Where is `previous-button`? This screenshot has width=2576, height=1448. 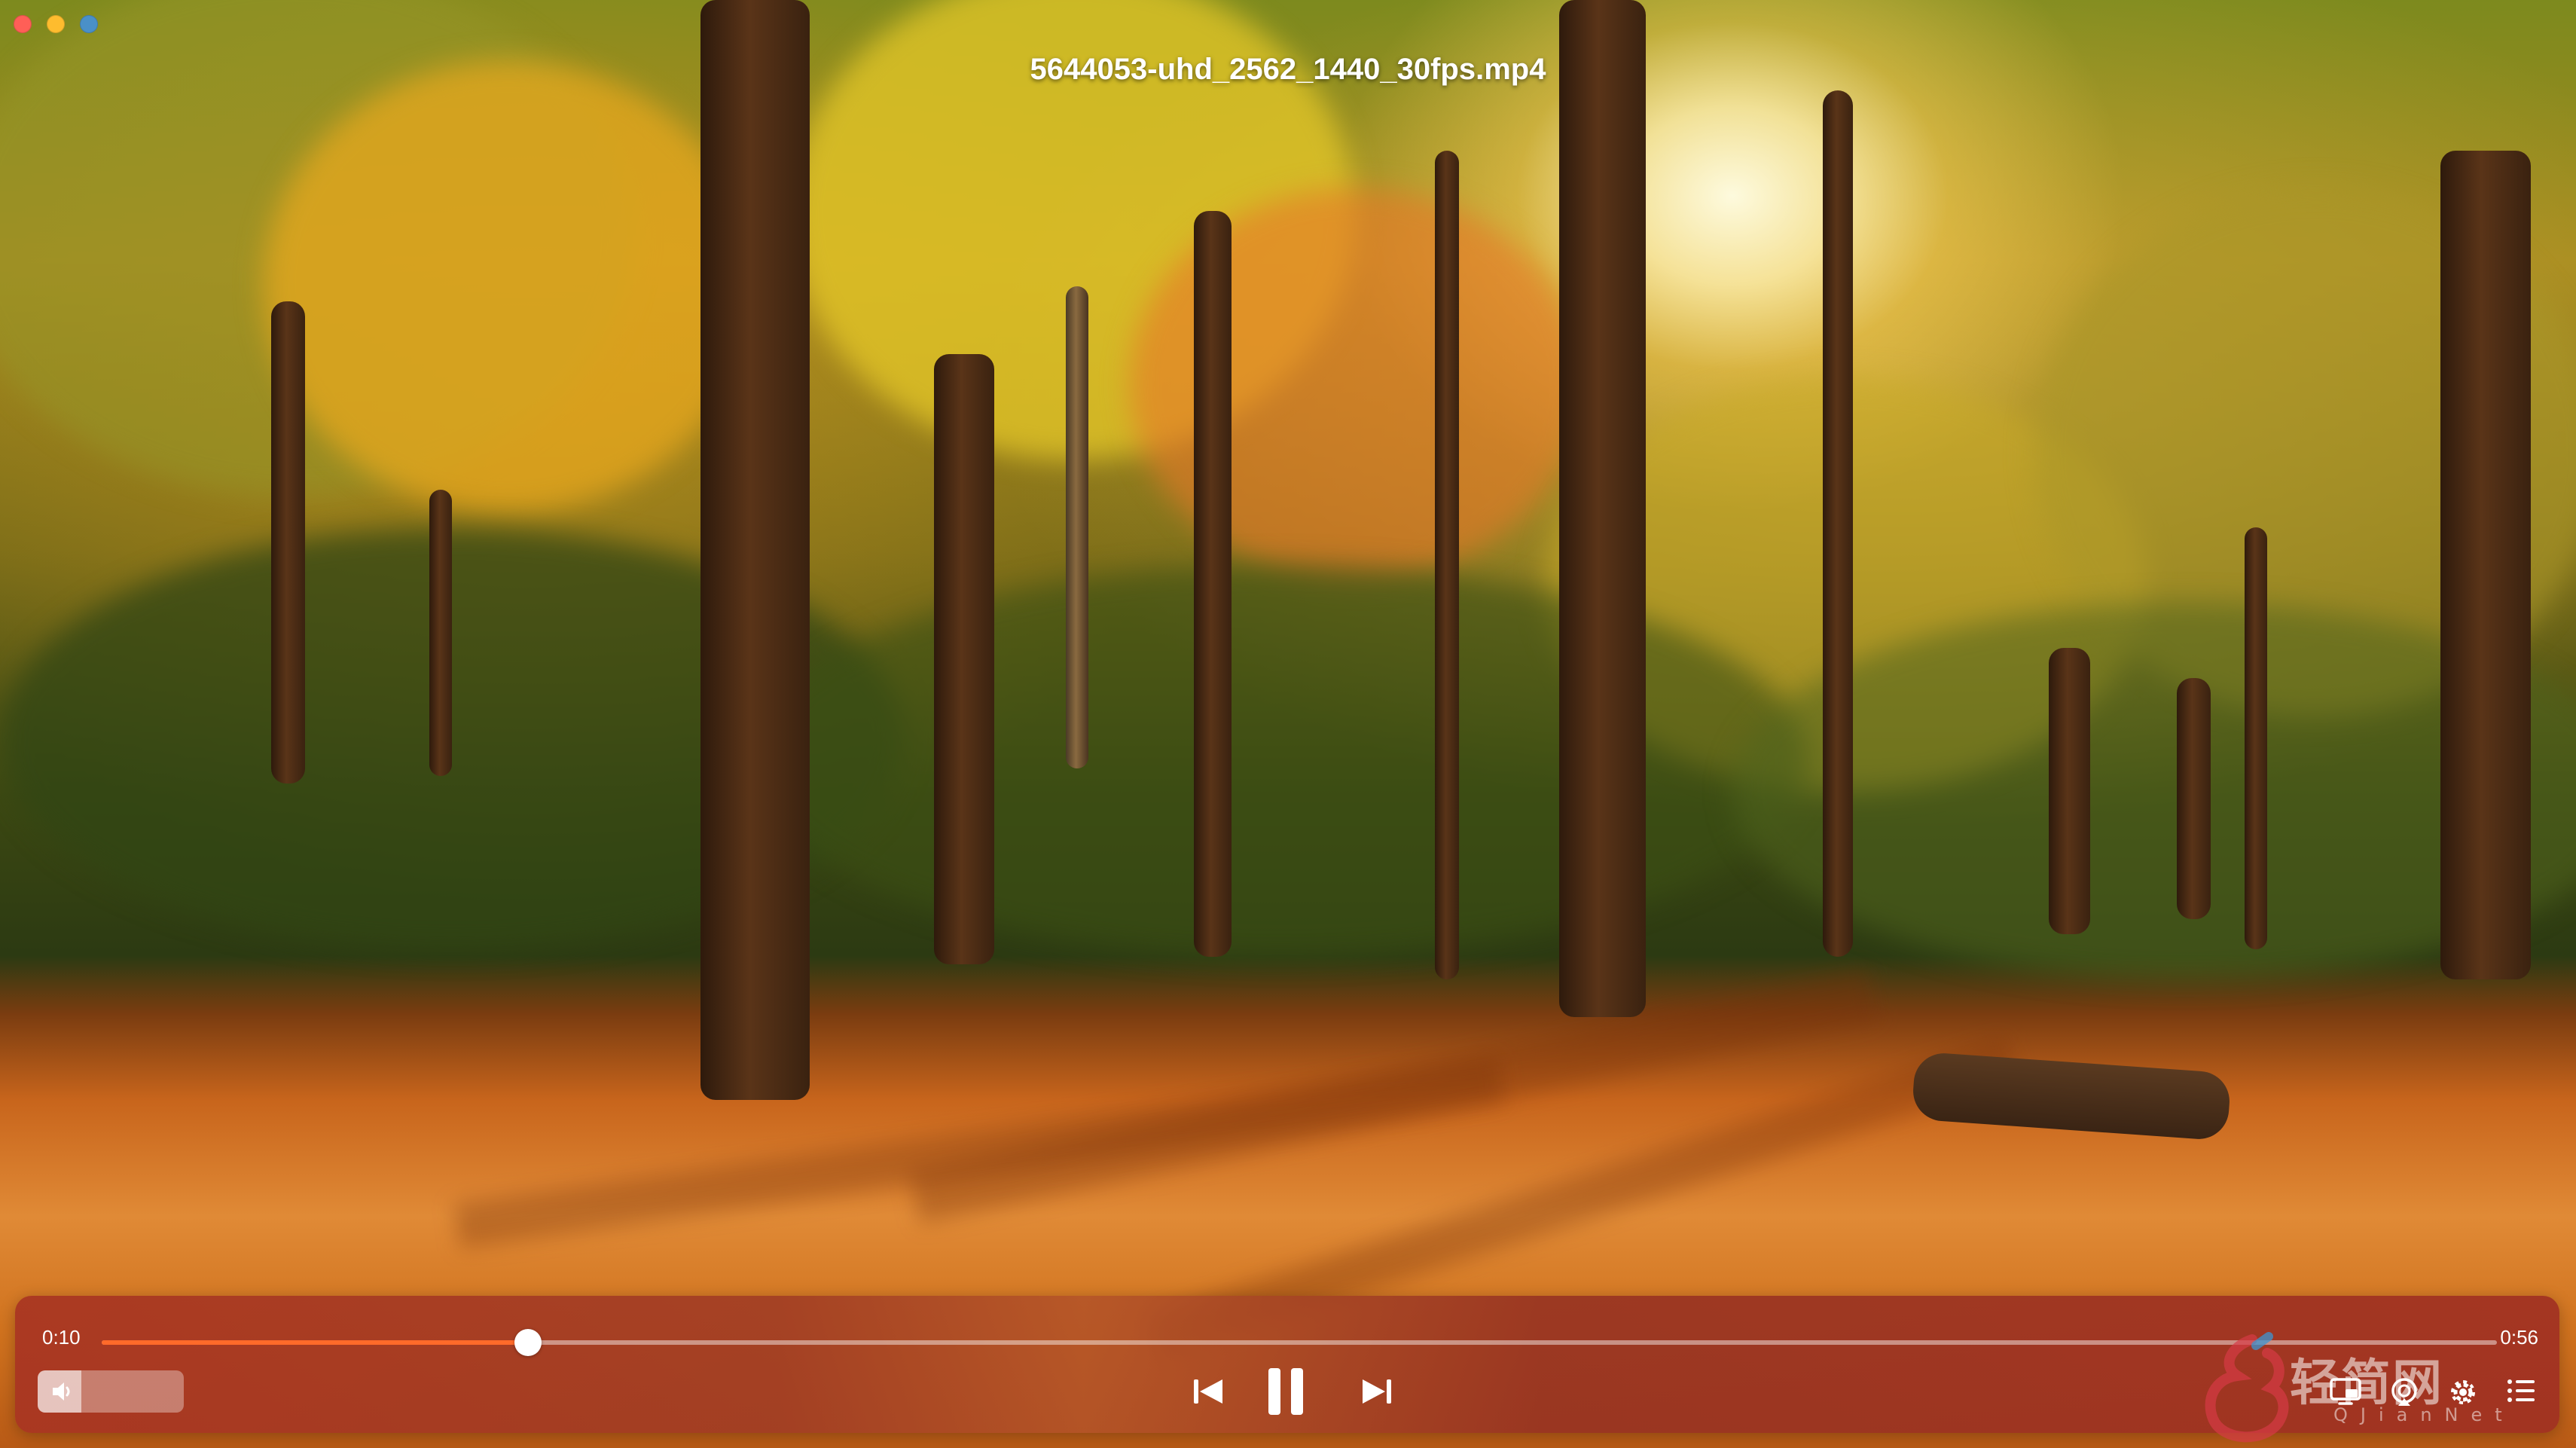 previous-button is located at coordinates (1208, 1391).